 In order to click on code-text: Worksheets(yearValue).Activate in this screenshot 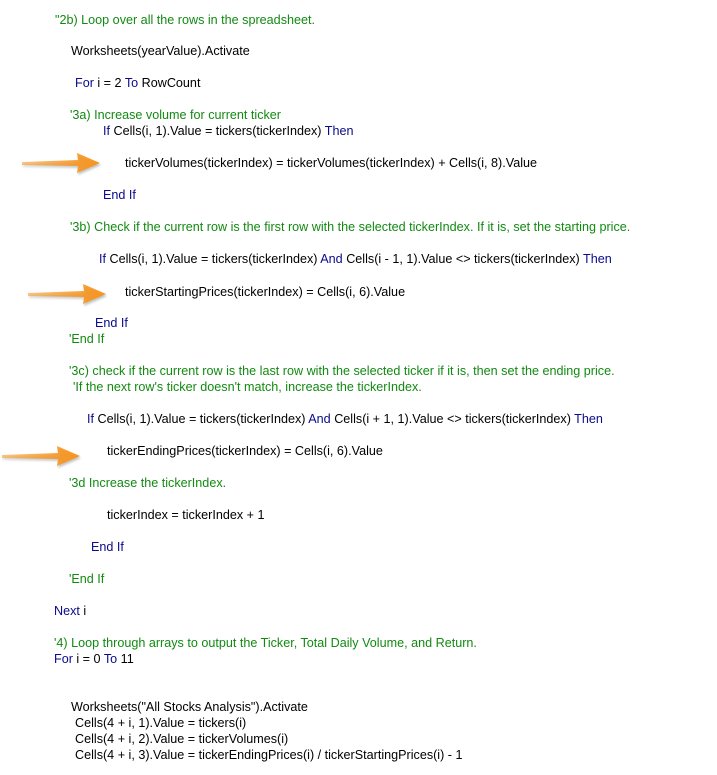, I will do `click(160, 51)`.